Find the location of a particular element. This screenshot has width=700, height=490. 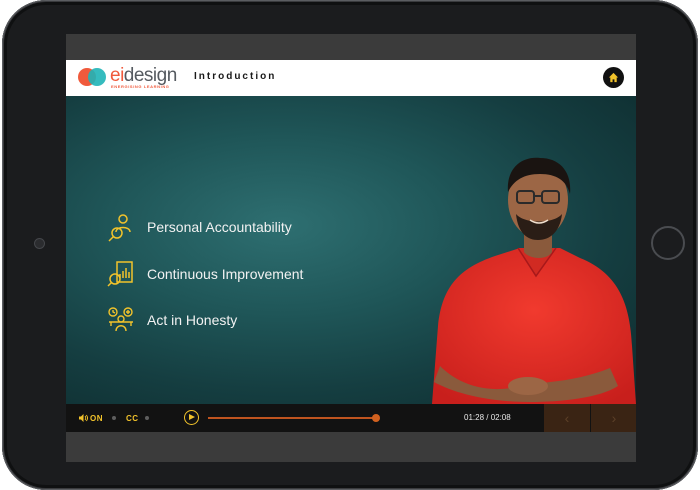

page-title: Introduction is located at coordinates (235, 76).